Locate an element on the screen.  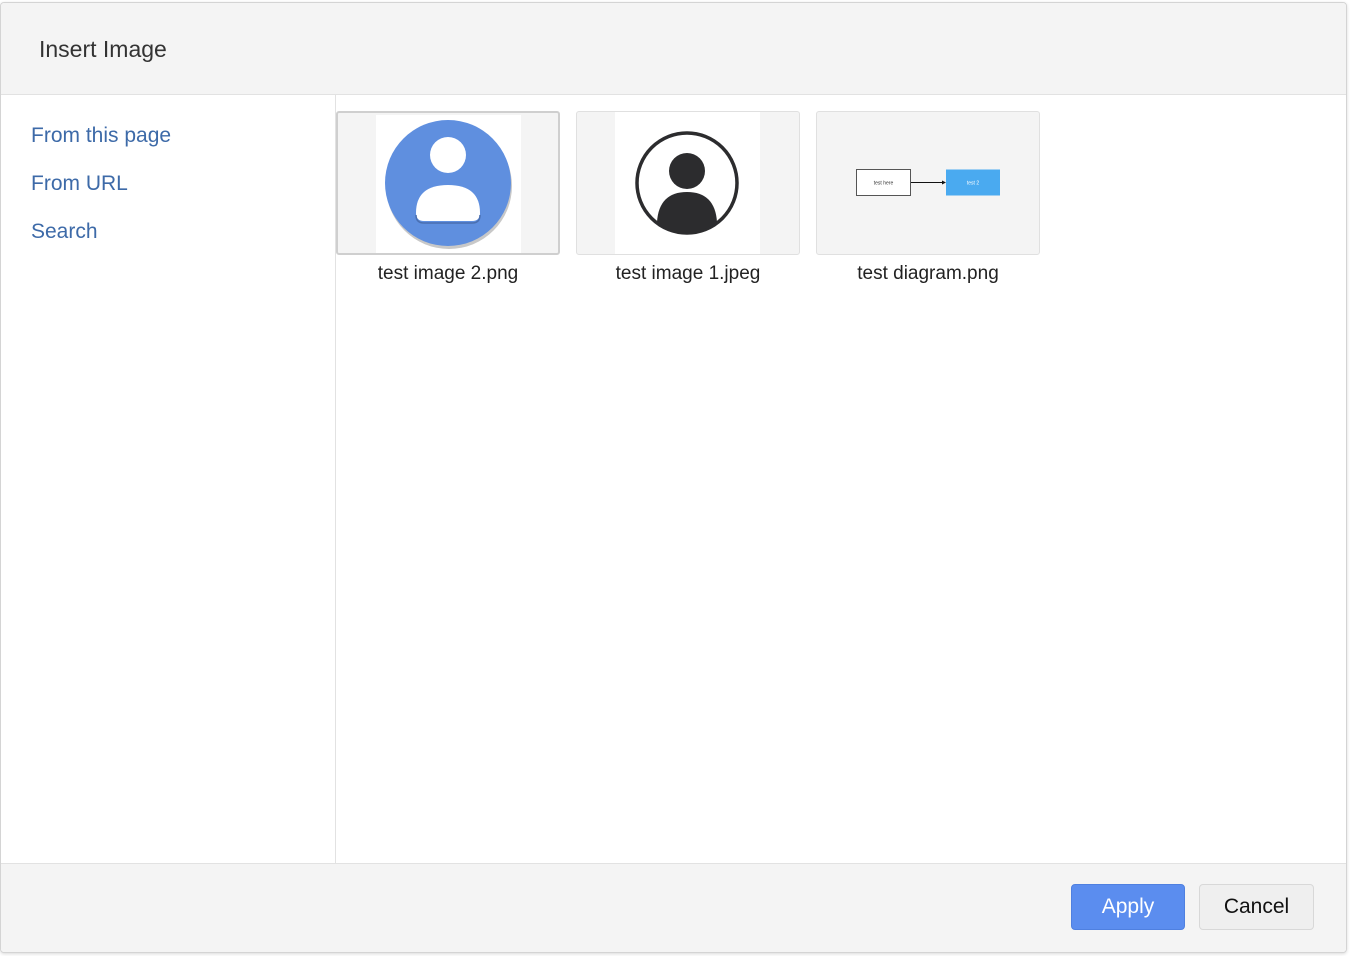
image-thumbnail-selected is located at coordinates (448, 183).